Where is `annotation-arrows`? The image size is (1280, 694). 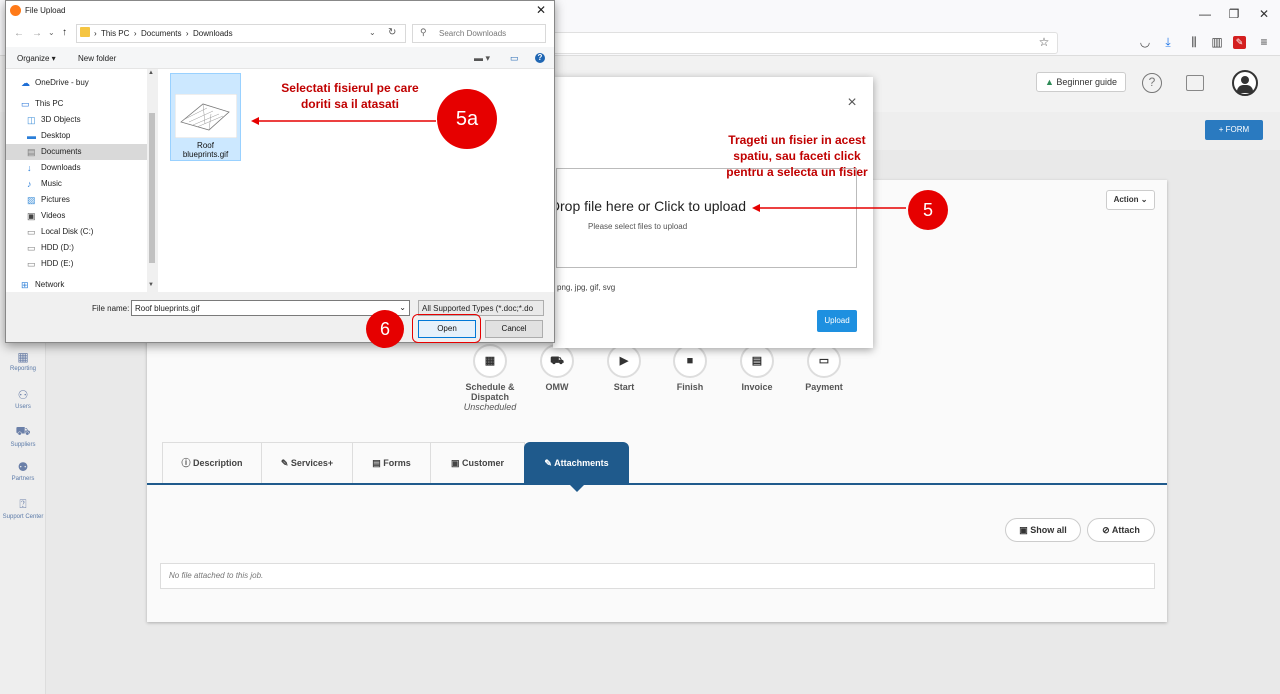
annotation-arrows is located at coordinates (578, 164).